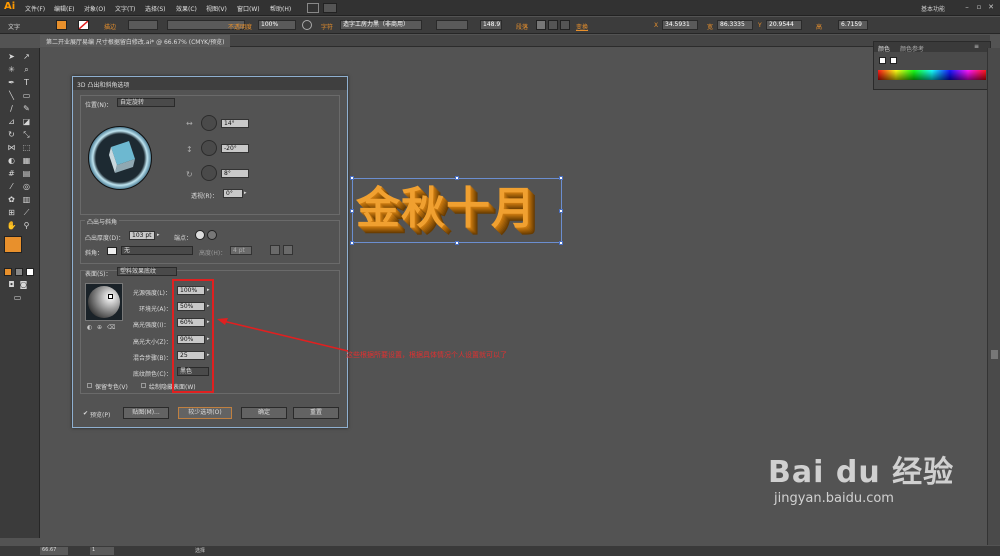 The height and width of the screenshot is (556, 1000). What do you see at coordinates (932, 75) in the screenshot?
I see `color-spectrum` at bounding box center [932, 75].